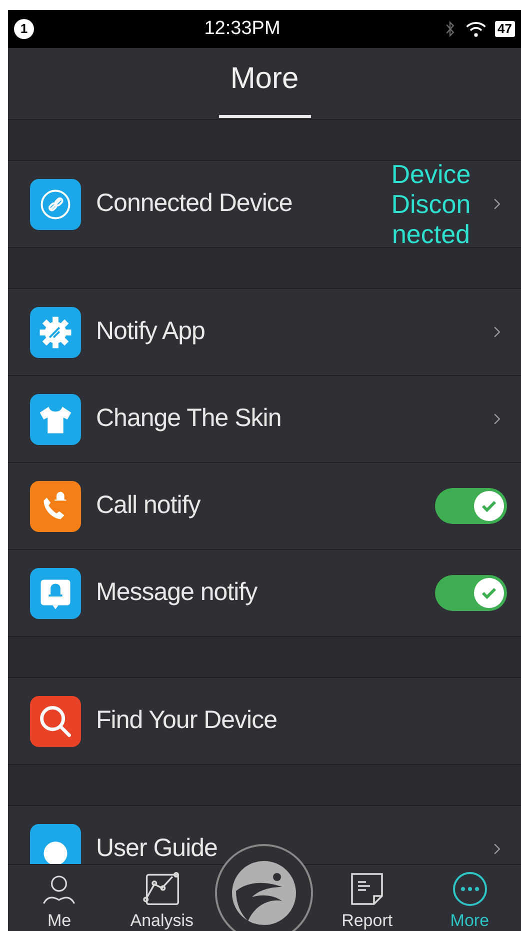 The height and width of the screenshot is (931, 521). I want to click on gear-icon, so click(55, 332).